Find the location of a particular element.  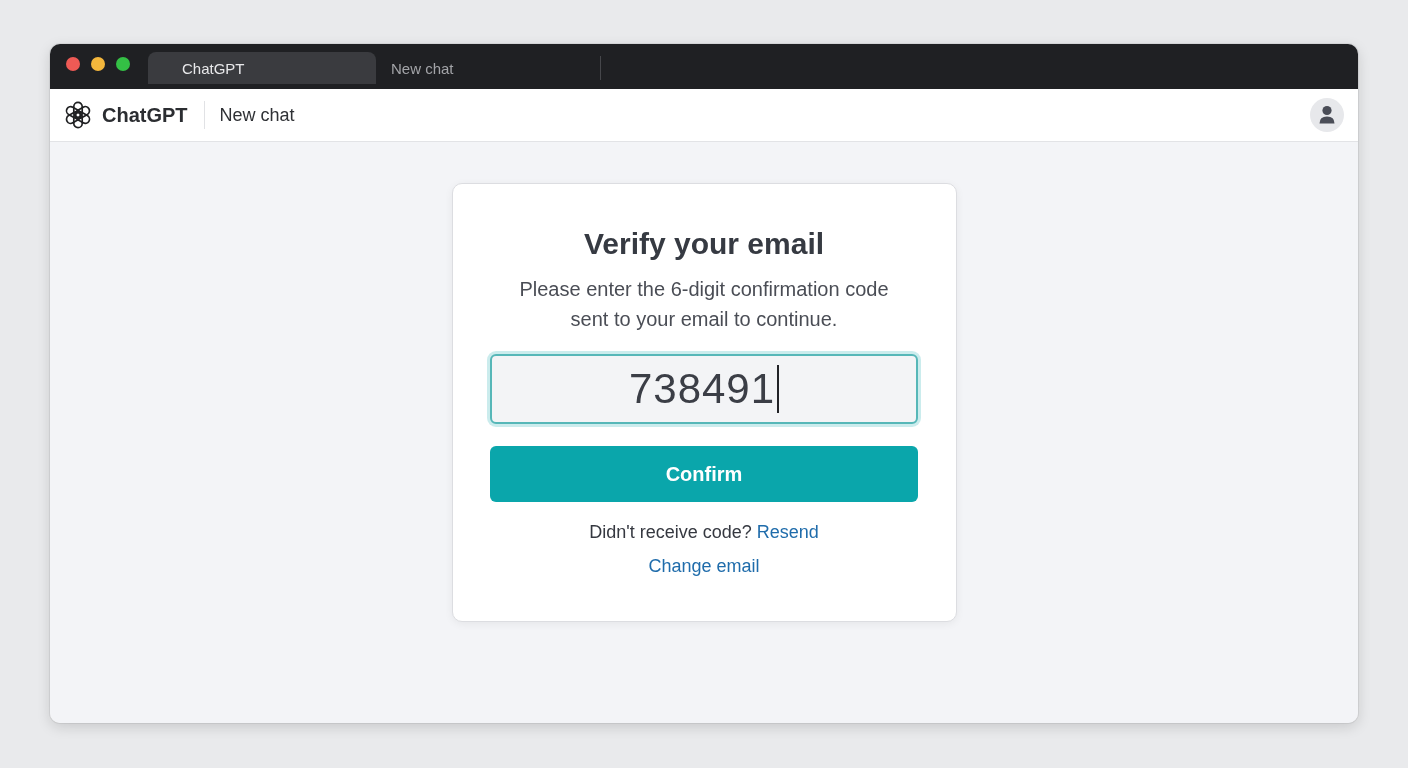

window-close-button is located at coordinates (73, 64).